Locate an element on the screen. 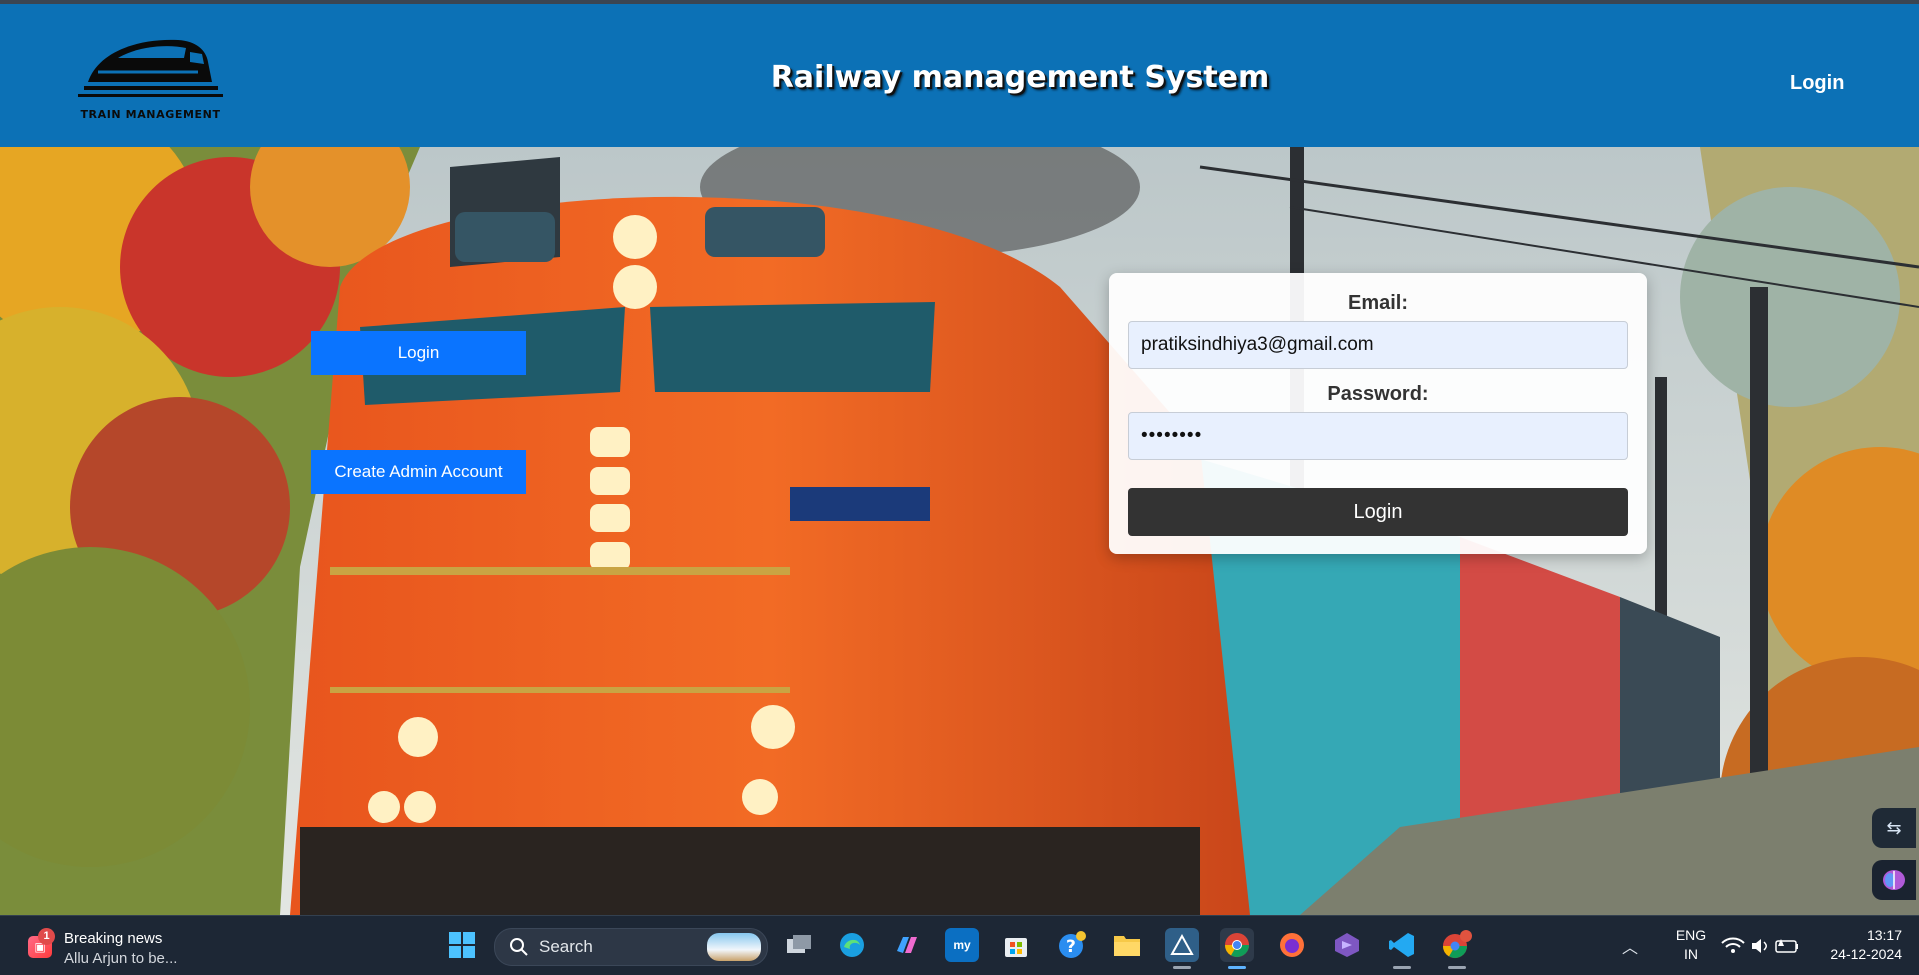  translate-widget-icon: ⇆ is located at coordinates (1894, 828).